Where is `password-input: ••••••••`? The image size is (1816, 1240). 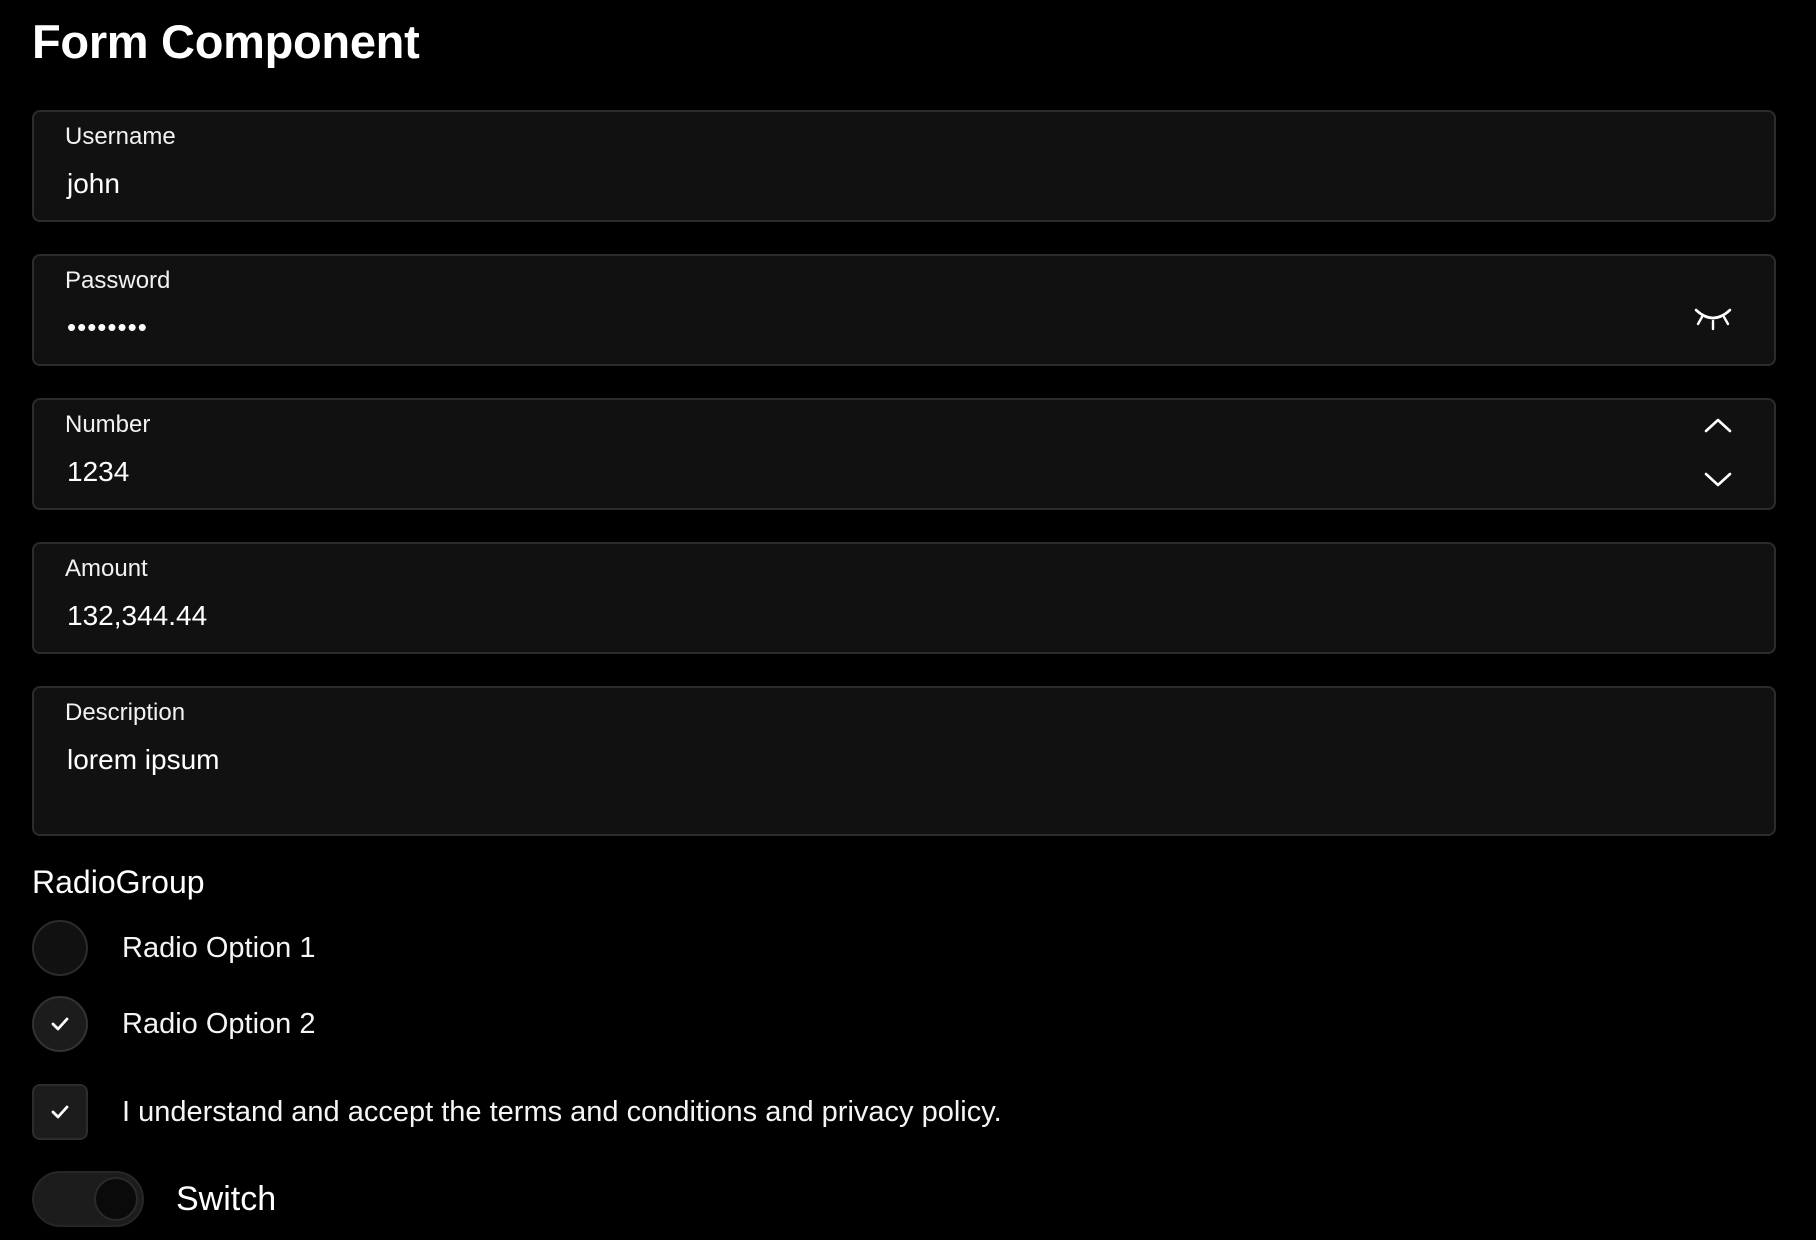 password-input: •••••••• is located at coordinates (107, 327).